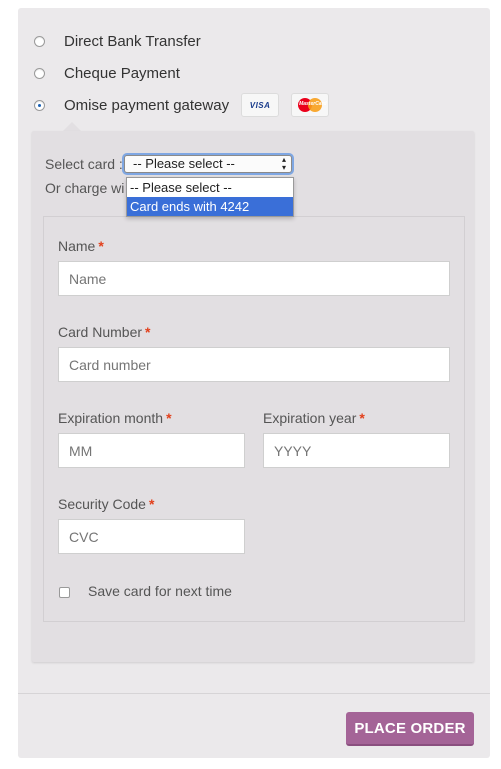  What do you see at coordinates (210, 187) in the screenshot?
I see `select-option: -- Please select --` at bounding box center [210, 187].